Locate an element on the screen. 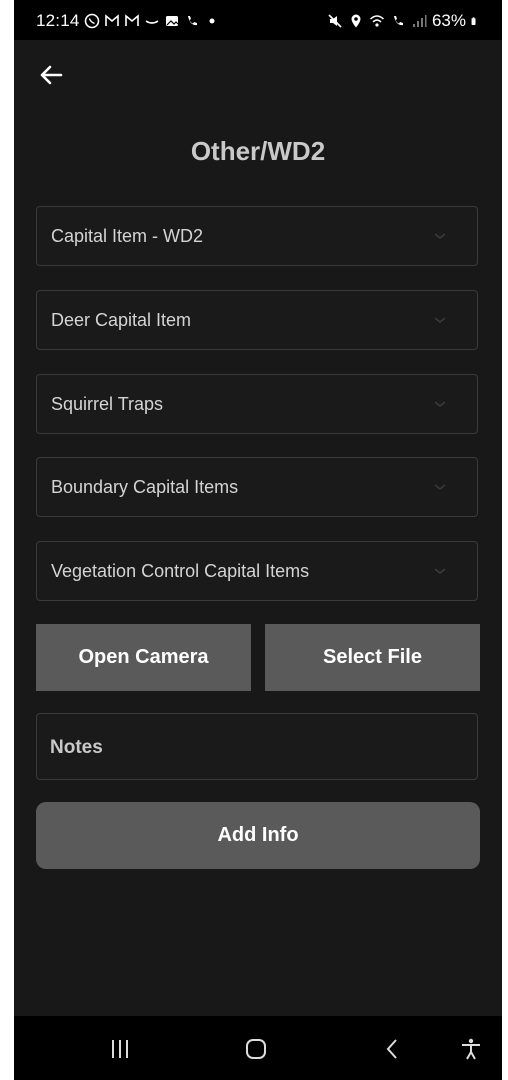 Image resolution: width=508 pixels, height=1080 pixels. add-info-button: Add Info is located at coordinates (258, 835).